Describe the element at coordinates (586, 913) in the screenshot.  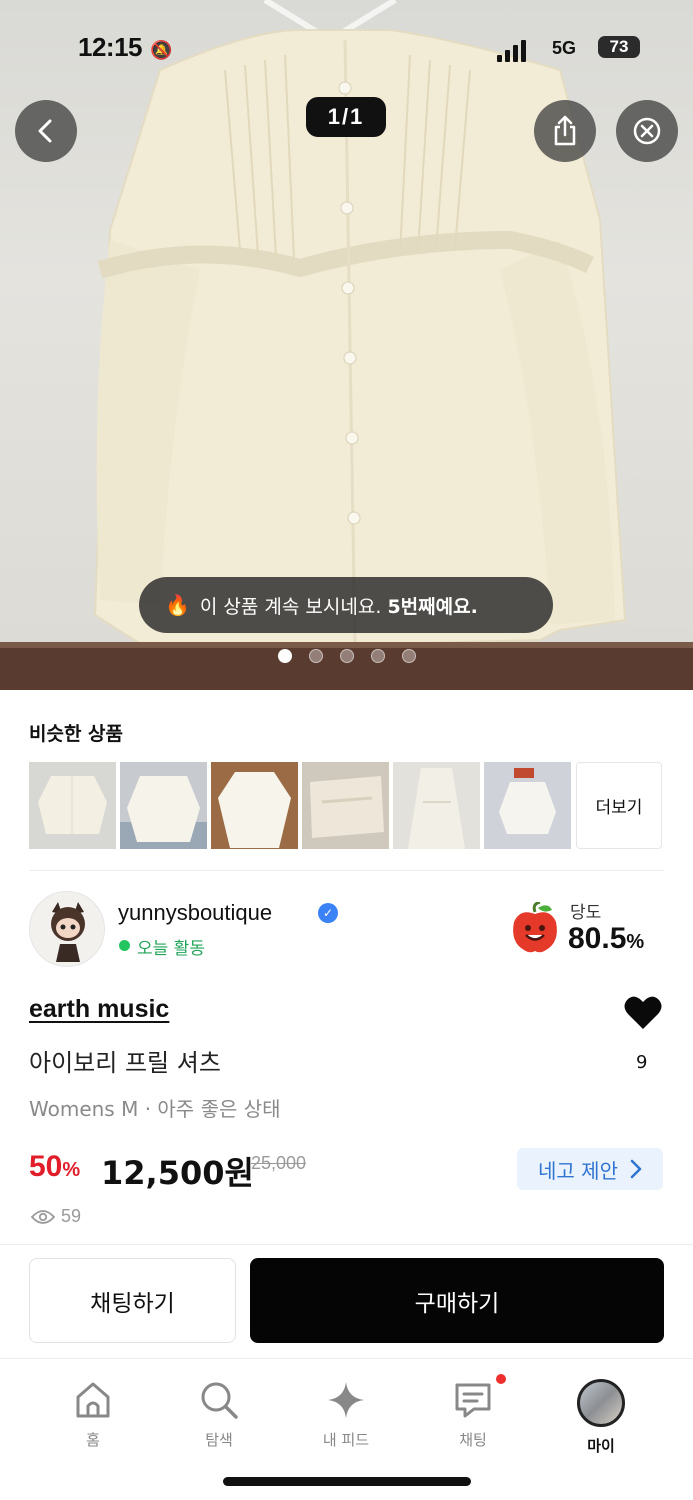
I see `sweetness-label: 당도` at that location.